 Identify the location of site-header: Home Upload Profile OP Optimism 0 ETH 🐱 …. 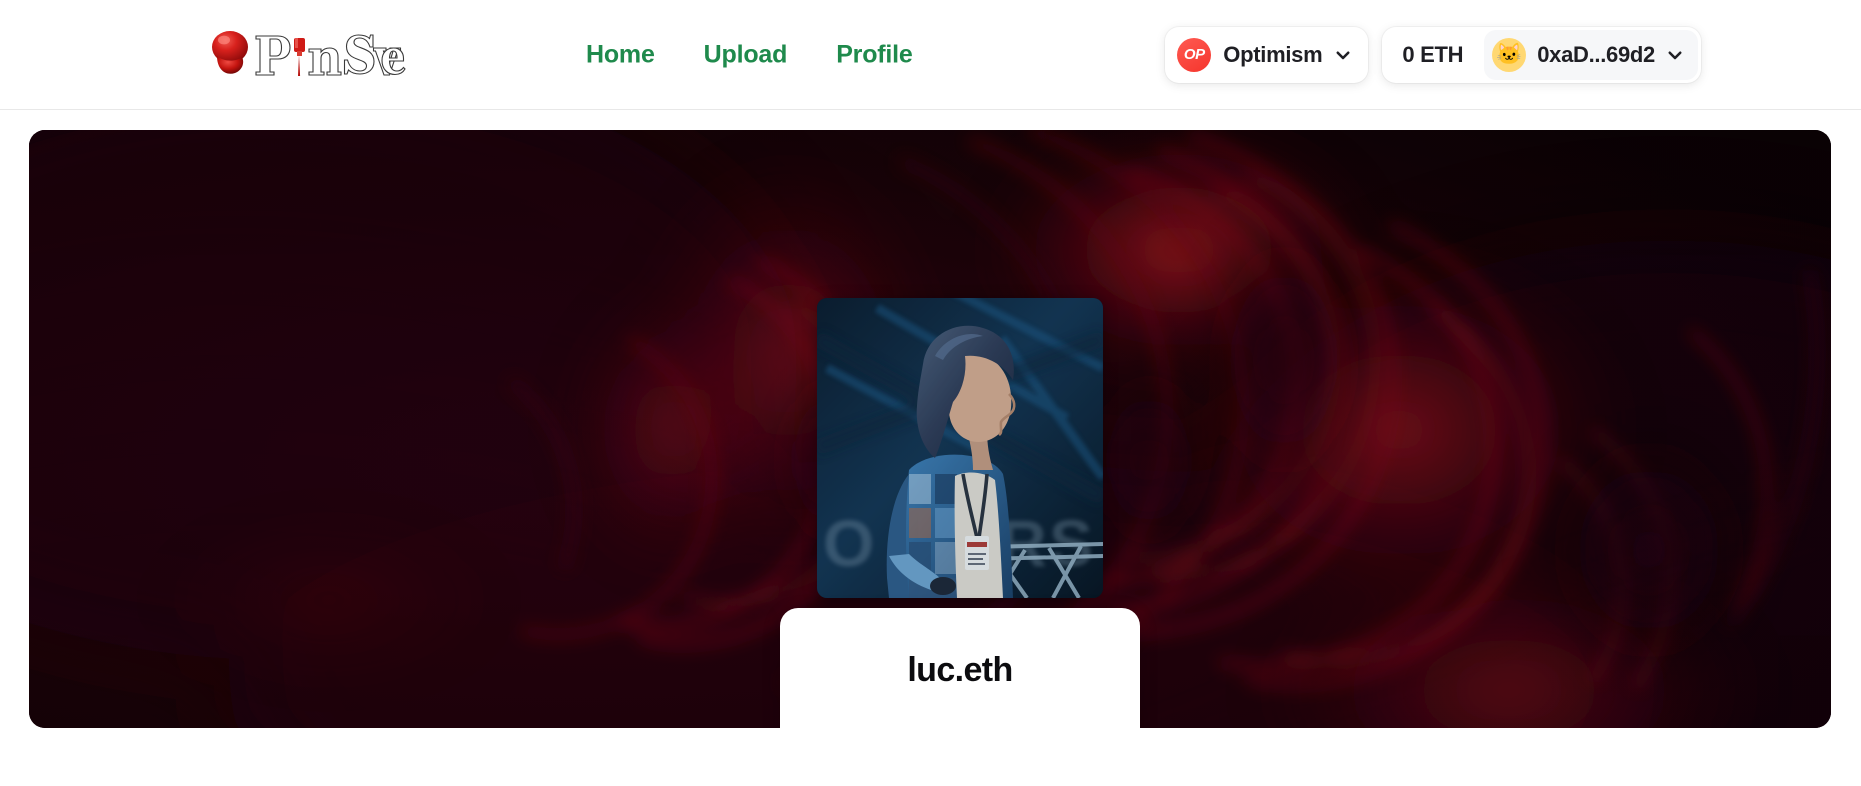
(930, 55).